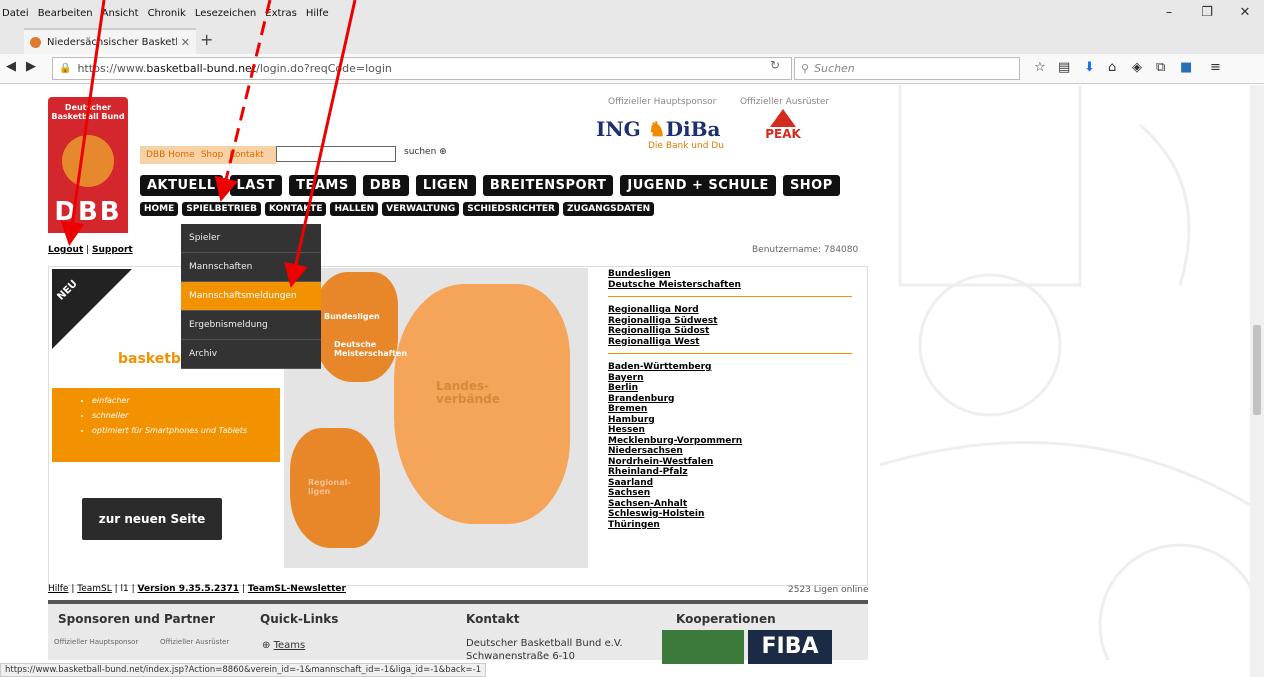 The image size is (1264, 677). Describe the element at coordinates (251, 296) in the screenshot. I see `dropdown-mannschaftsmeldungen: Mannschaftsmeldungen` at that location.